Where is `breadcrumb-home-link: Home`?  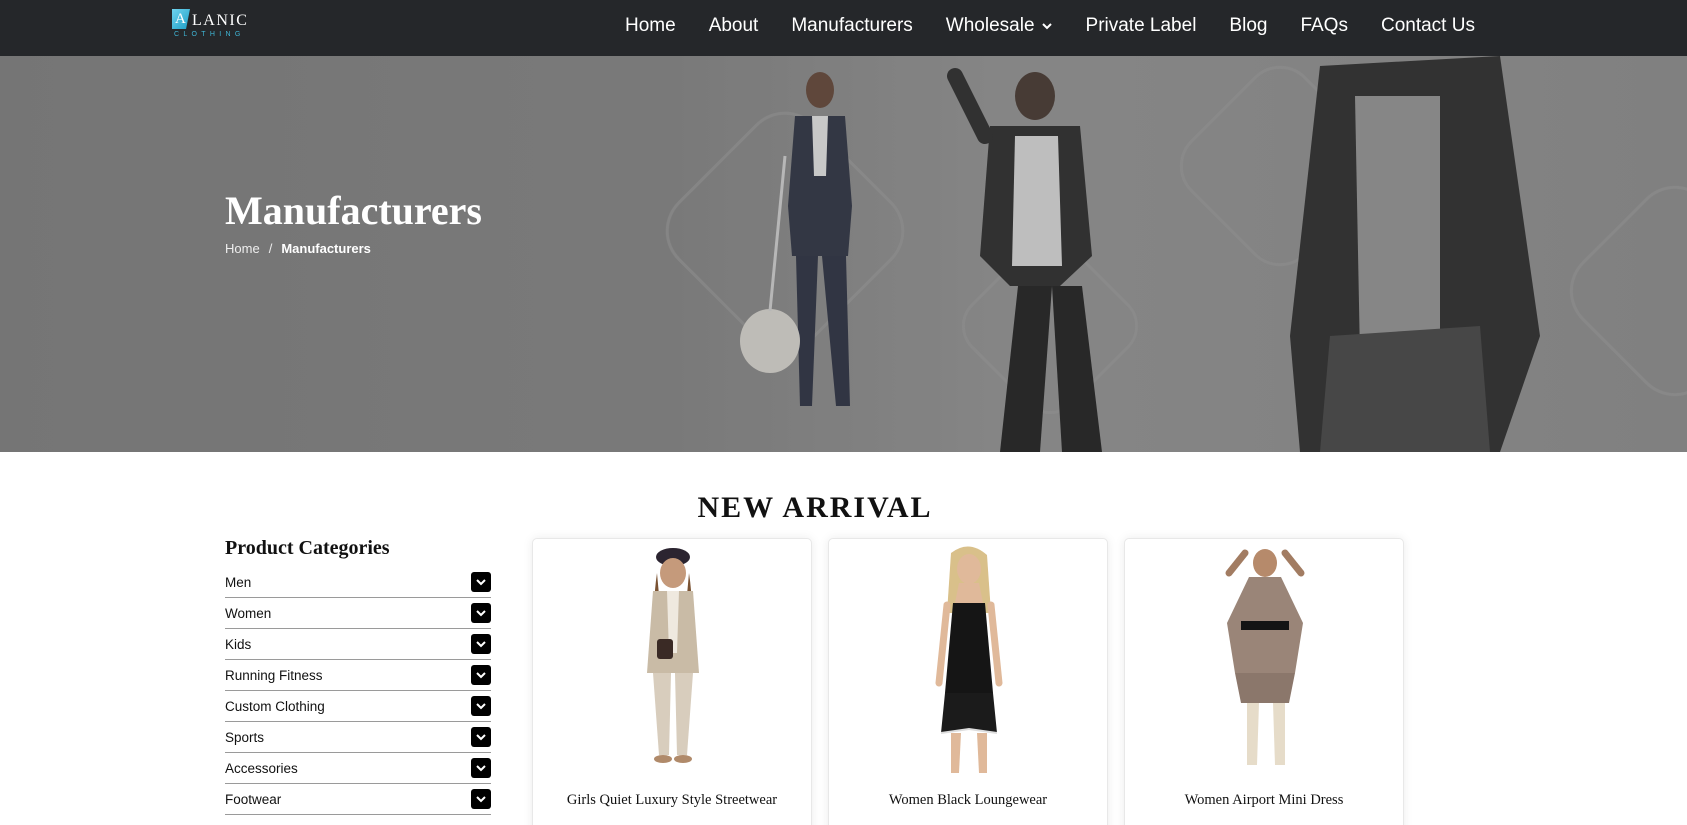
breadcrumb-home-link: Home is located at coordinates (242, 249).